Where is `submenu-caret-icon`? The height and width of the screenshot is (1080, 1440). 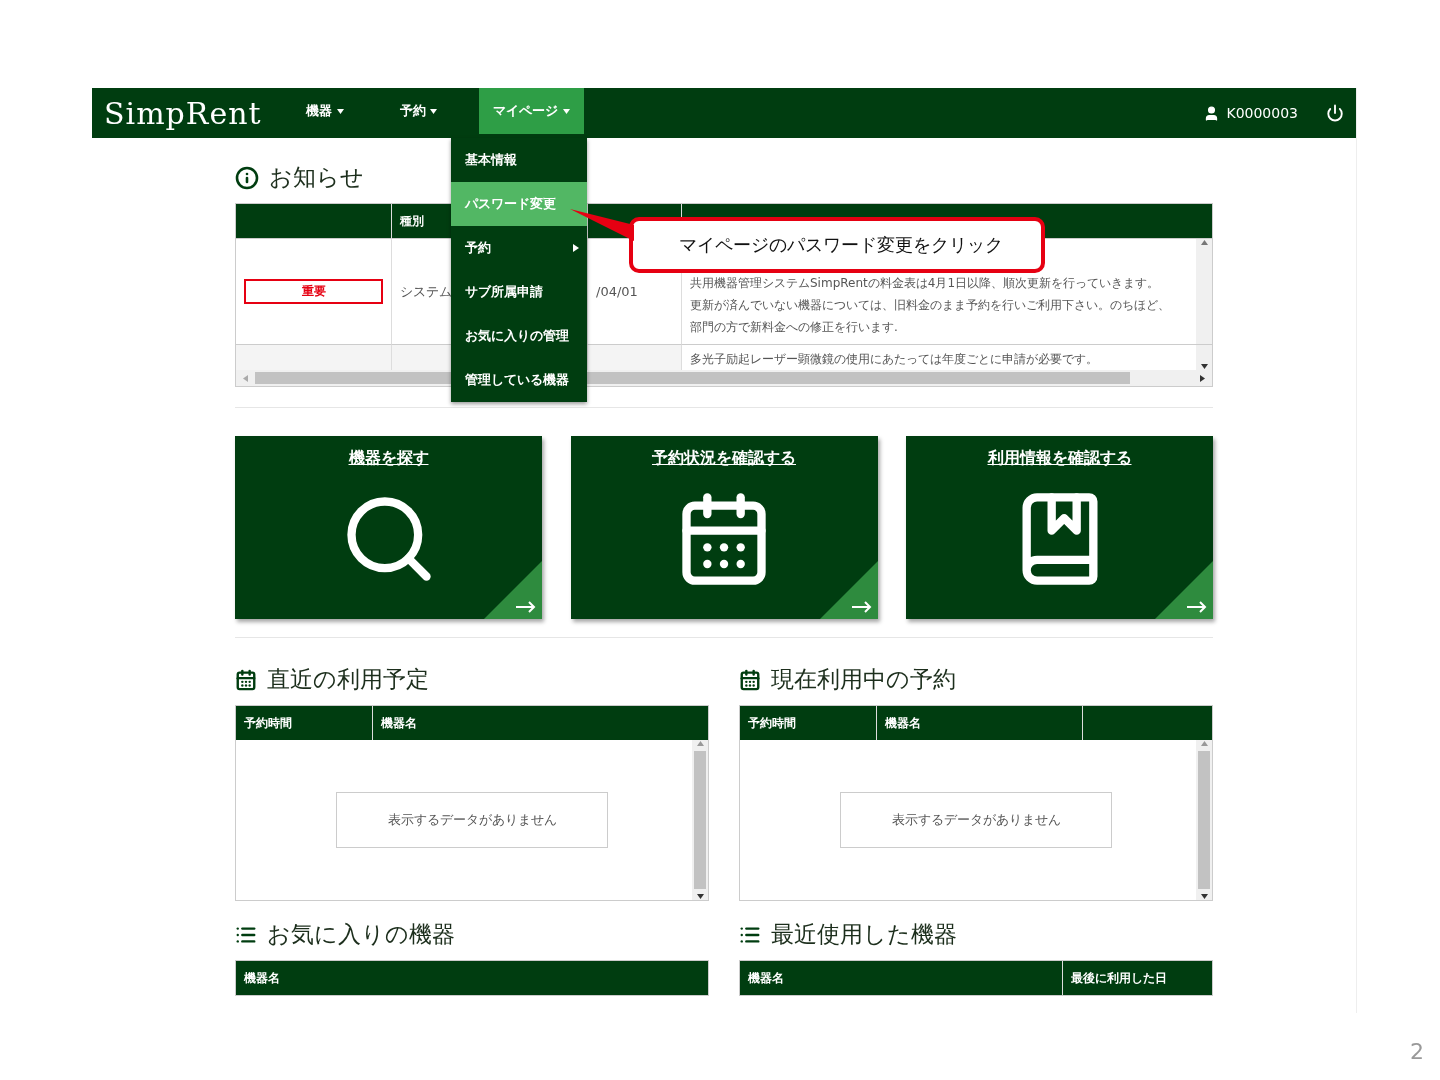
submenu-caret-icon is located at coordinates (576, 248).